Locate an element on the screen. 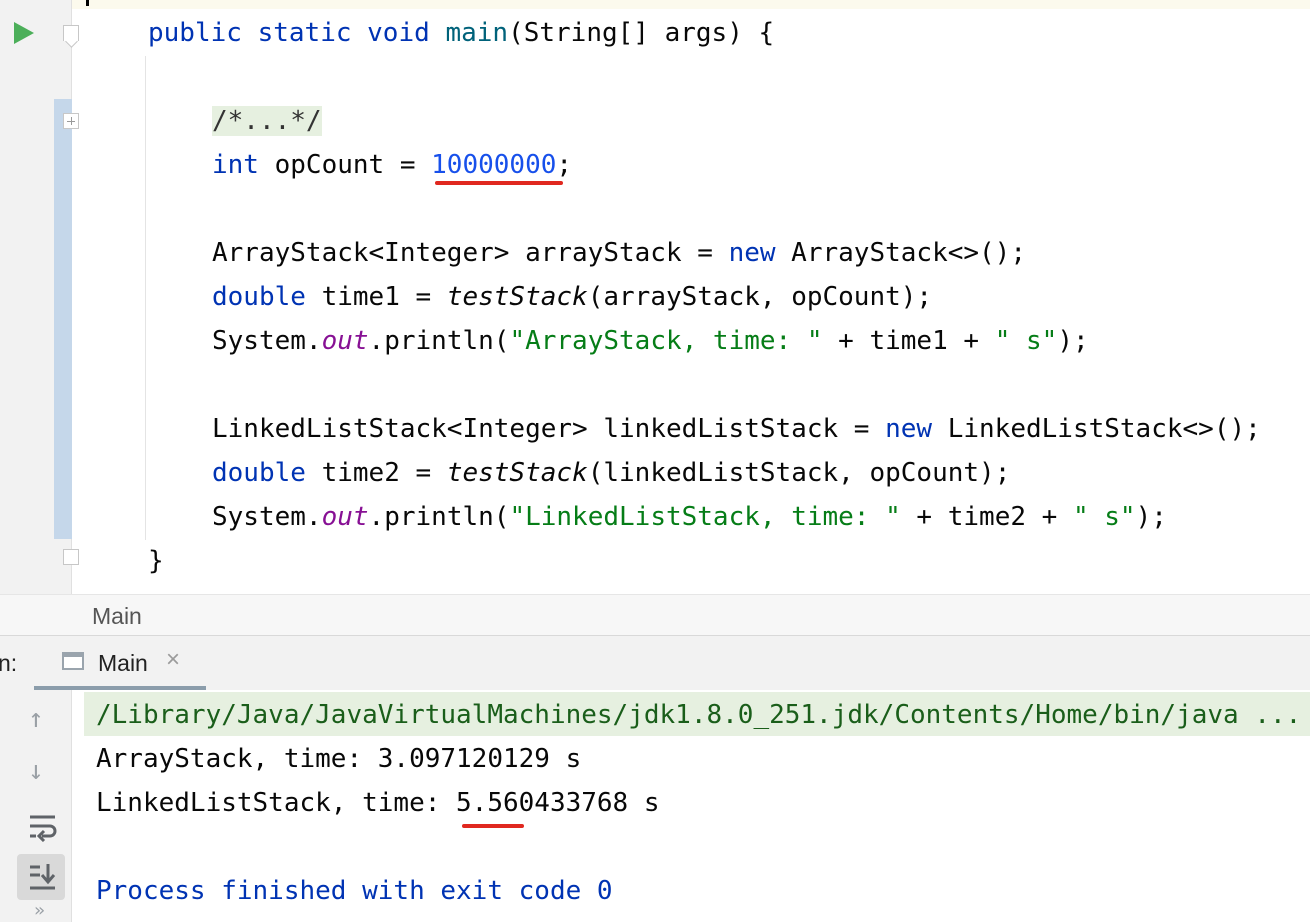 This screenshot has width=1310, height=922. arrow-up-icon: ↑ is located at coordinates (36, 719).